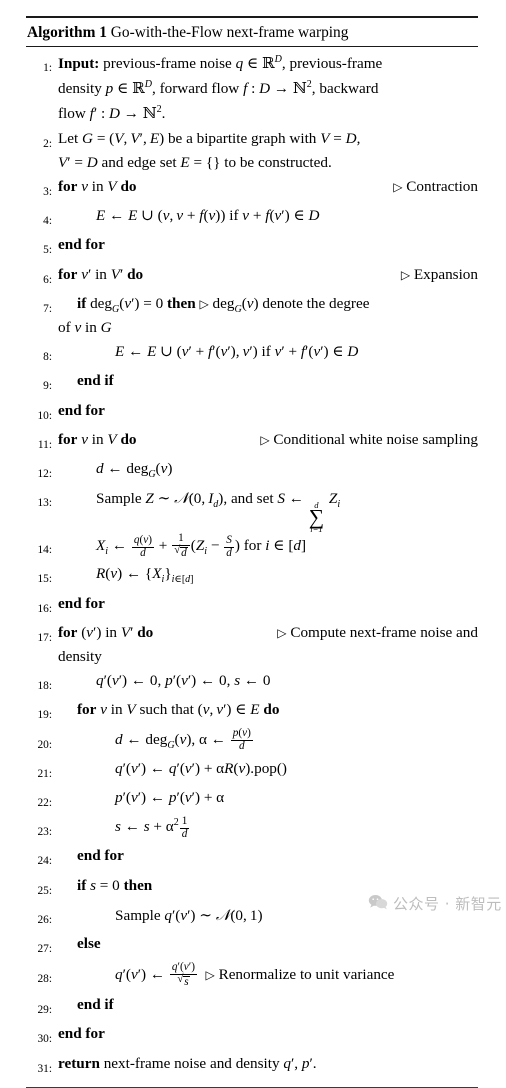  Describe the element at coordinates (44, 890) in the screenshot. I see `line-number: 25:` at that location.